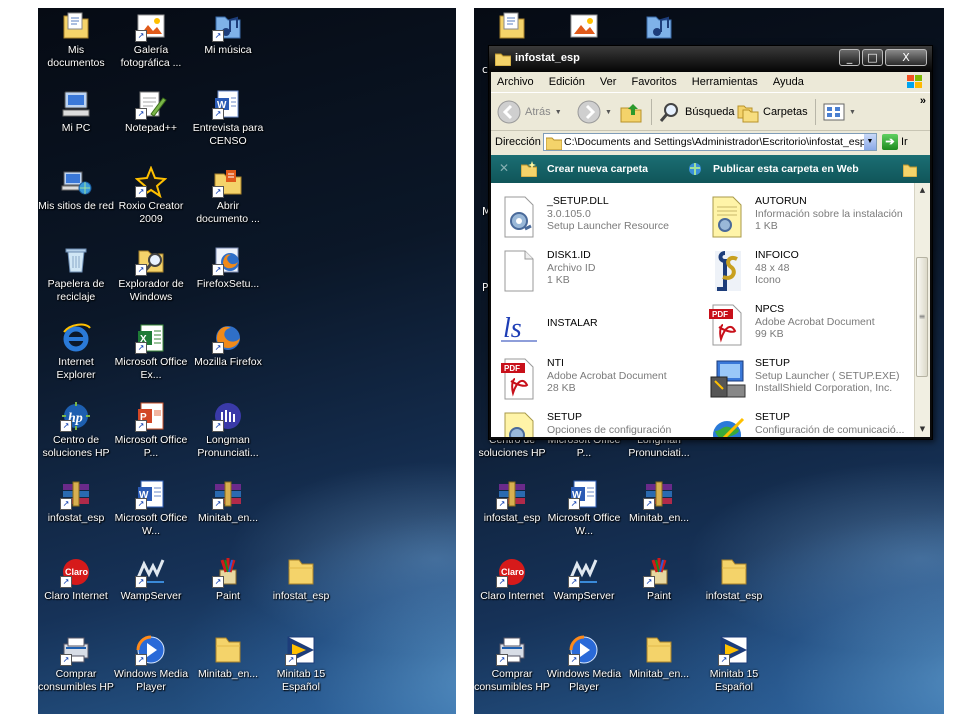  What do you see at coordinates (788, 82) in the screenshot?
I see `menu-ayuda: Ayuda` at bounding box center [788, 82].